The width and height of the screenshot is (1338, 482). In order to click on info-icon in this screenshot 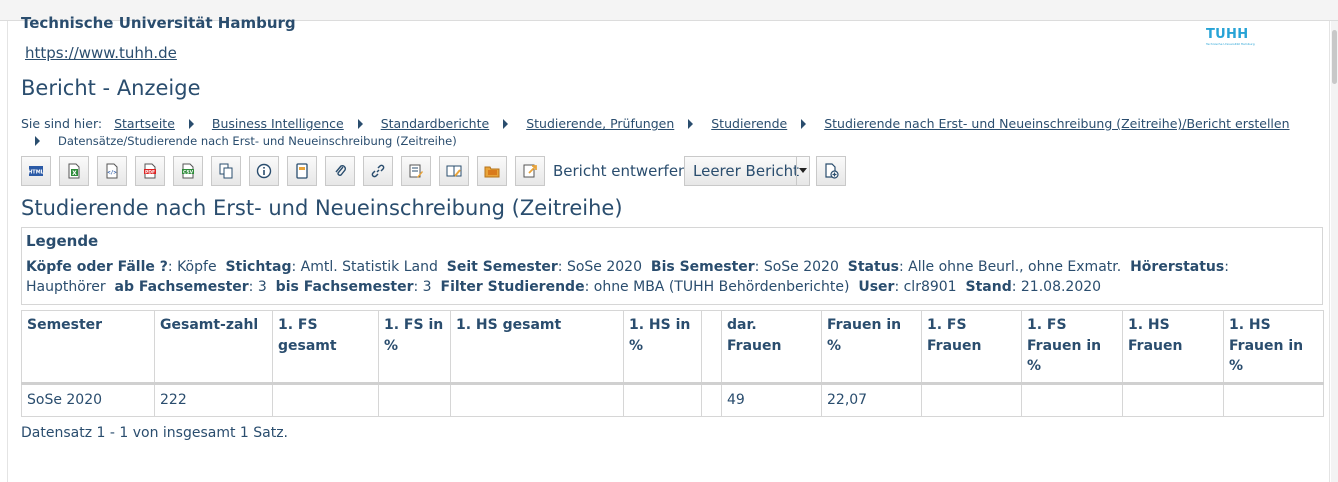, I will do `click(264, 171)`.